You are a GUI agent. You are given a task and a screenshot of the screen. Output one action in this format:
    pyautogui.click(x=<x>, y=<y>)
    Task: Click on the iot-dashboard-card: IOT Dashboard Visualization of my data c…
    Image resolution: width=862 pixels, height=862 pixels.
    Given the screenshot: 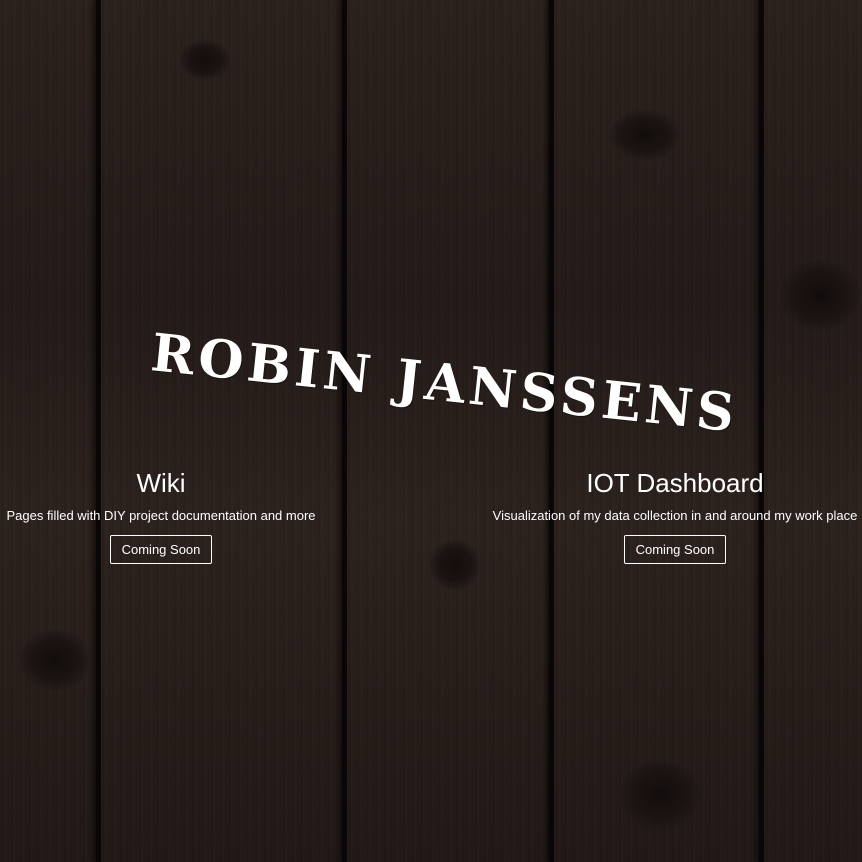 What is the action you would take?
    pyautogui.click(x=675, y=515)
    